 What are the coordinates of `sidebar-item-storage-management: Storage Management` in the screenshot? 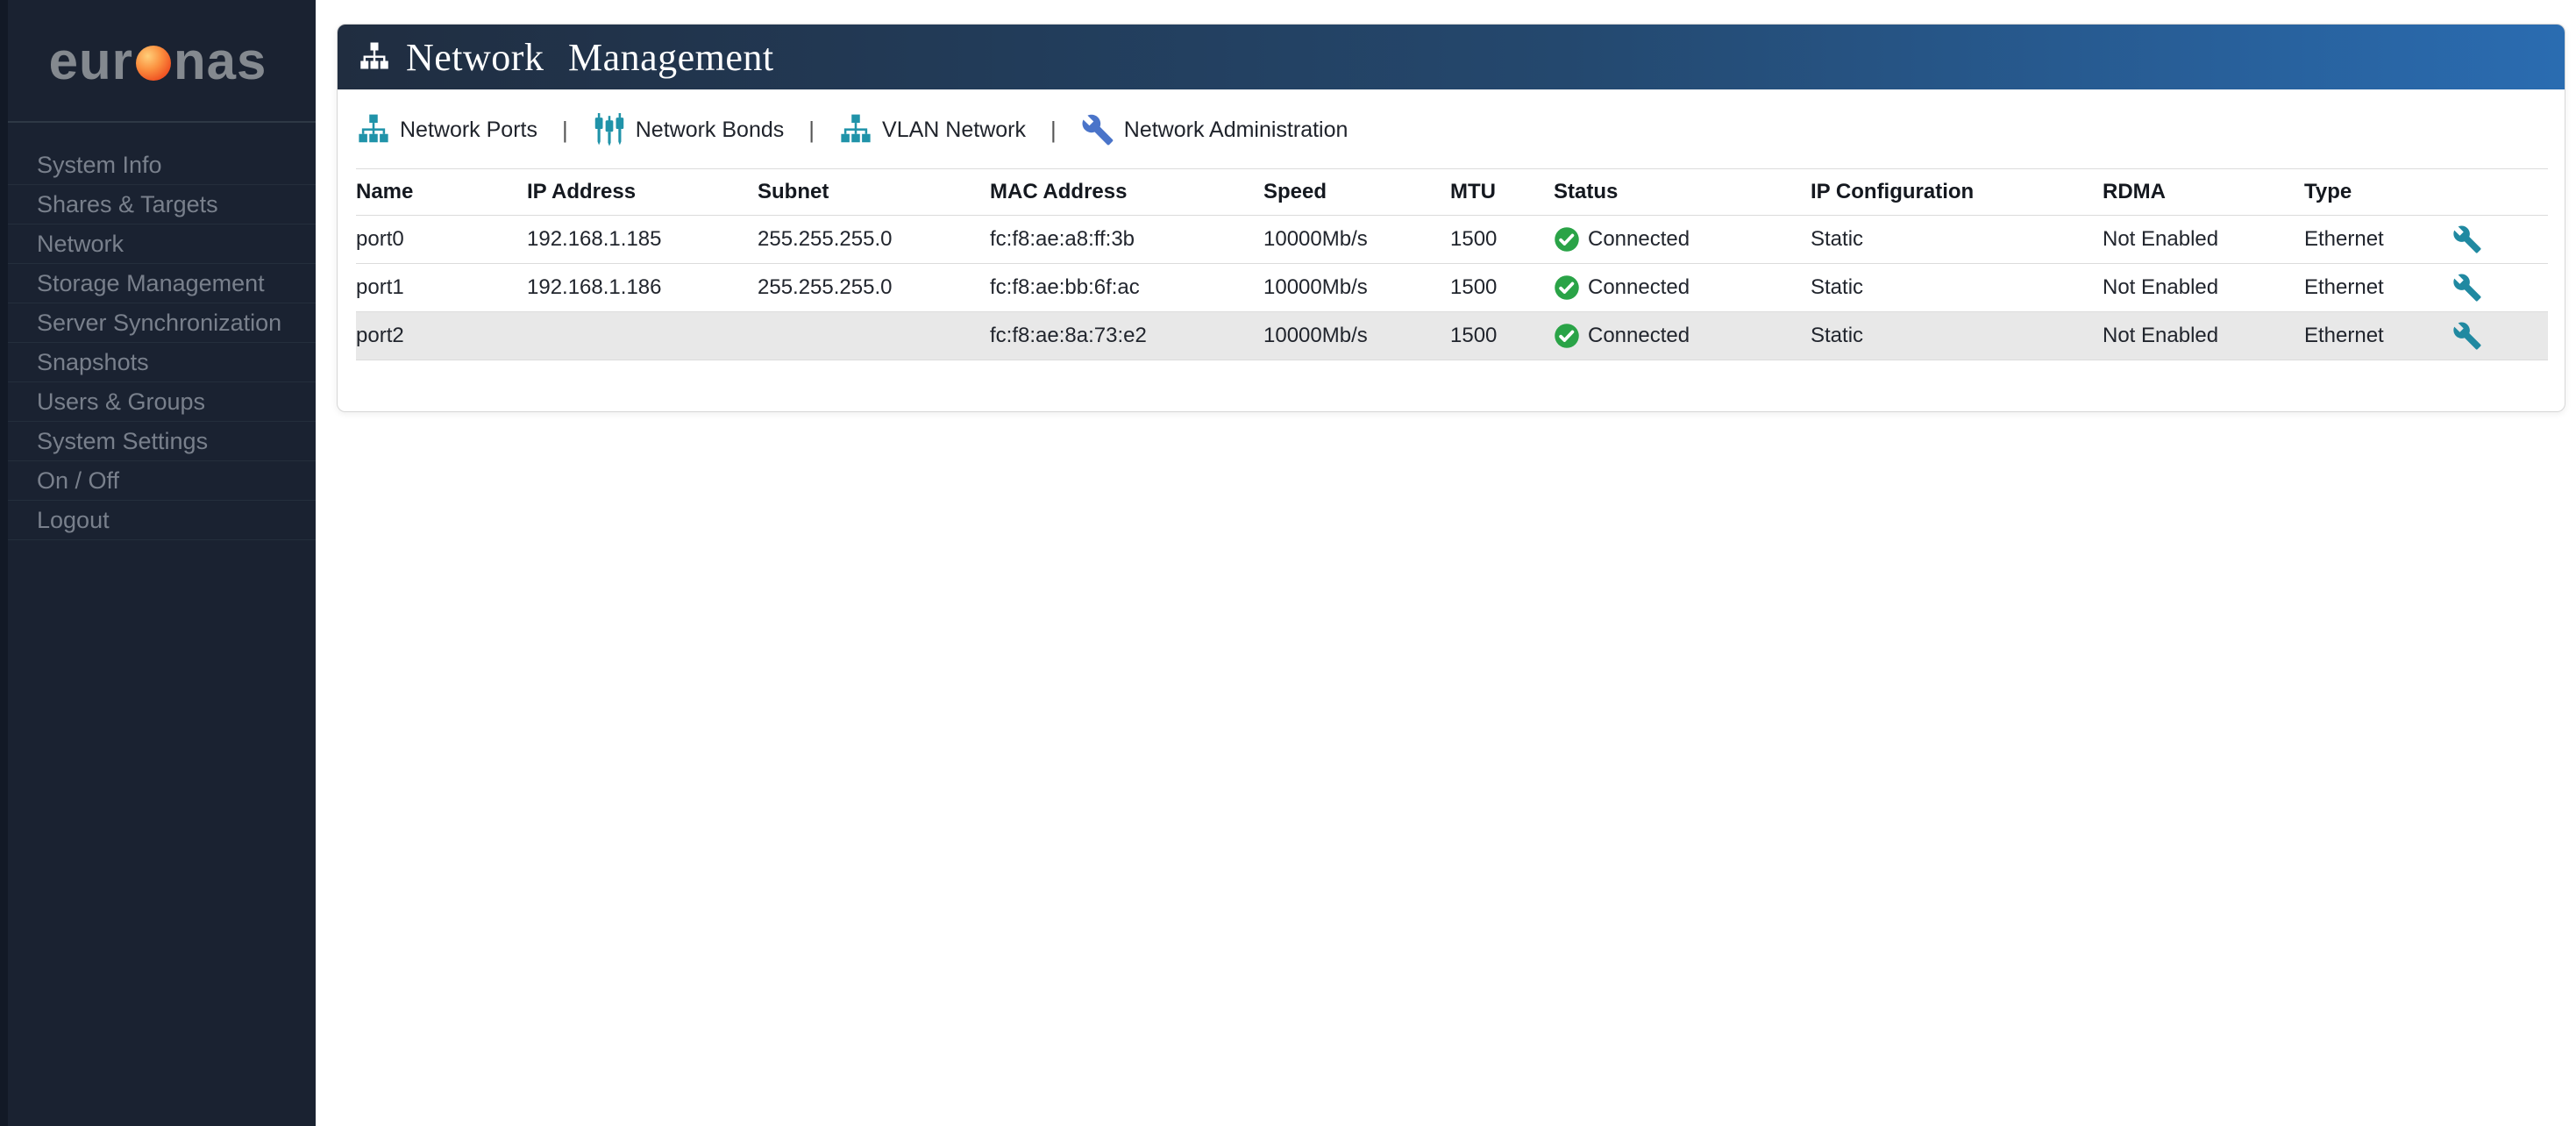 It's located at (158, 283).